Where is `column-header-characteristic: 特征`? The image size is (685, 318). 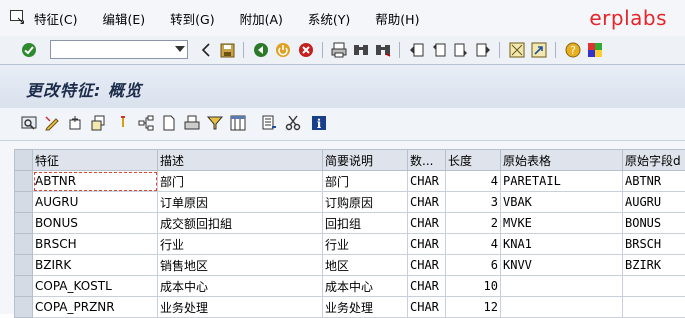 column-header-characteristic: 特征 is located at coordinates (95, 160).